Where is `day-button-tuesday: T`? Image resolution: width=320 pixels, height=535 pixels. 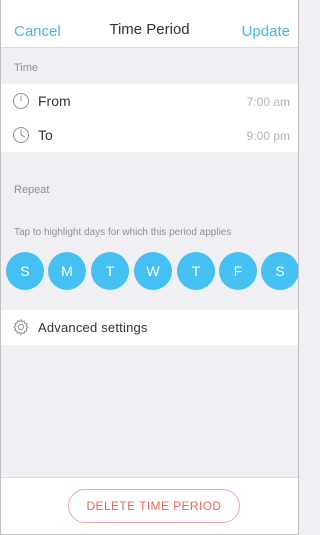 day-button-tuesday: T is located at coordinates (110, 271).